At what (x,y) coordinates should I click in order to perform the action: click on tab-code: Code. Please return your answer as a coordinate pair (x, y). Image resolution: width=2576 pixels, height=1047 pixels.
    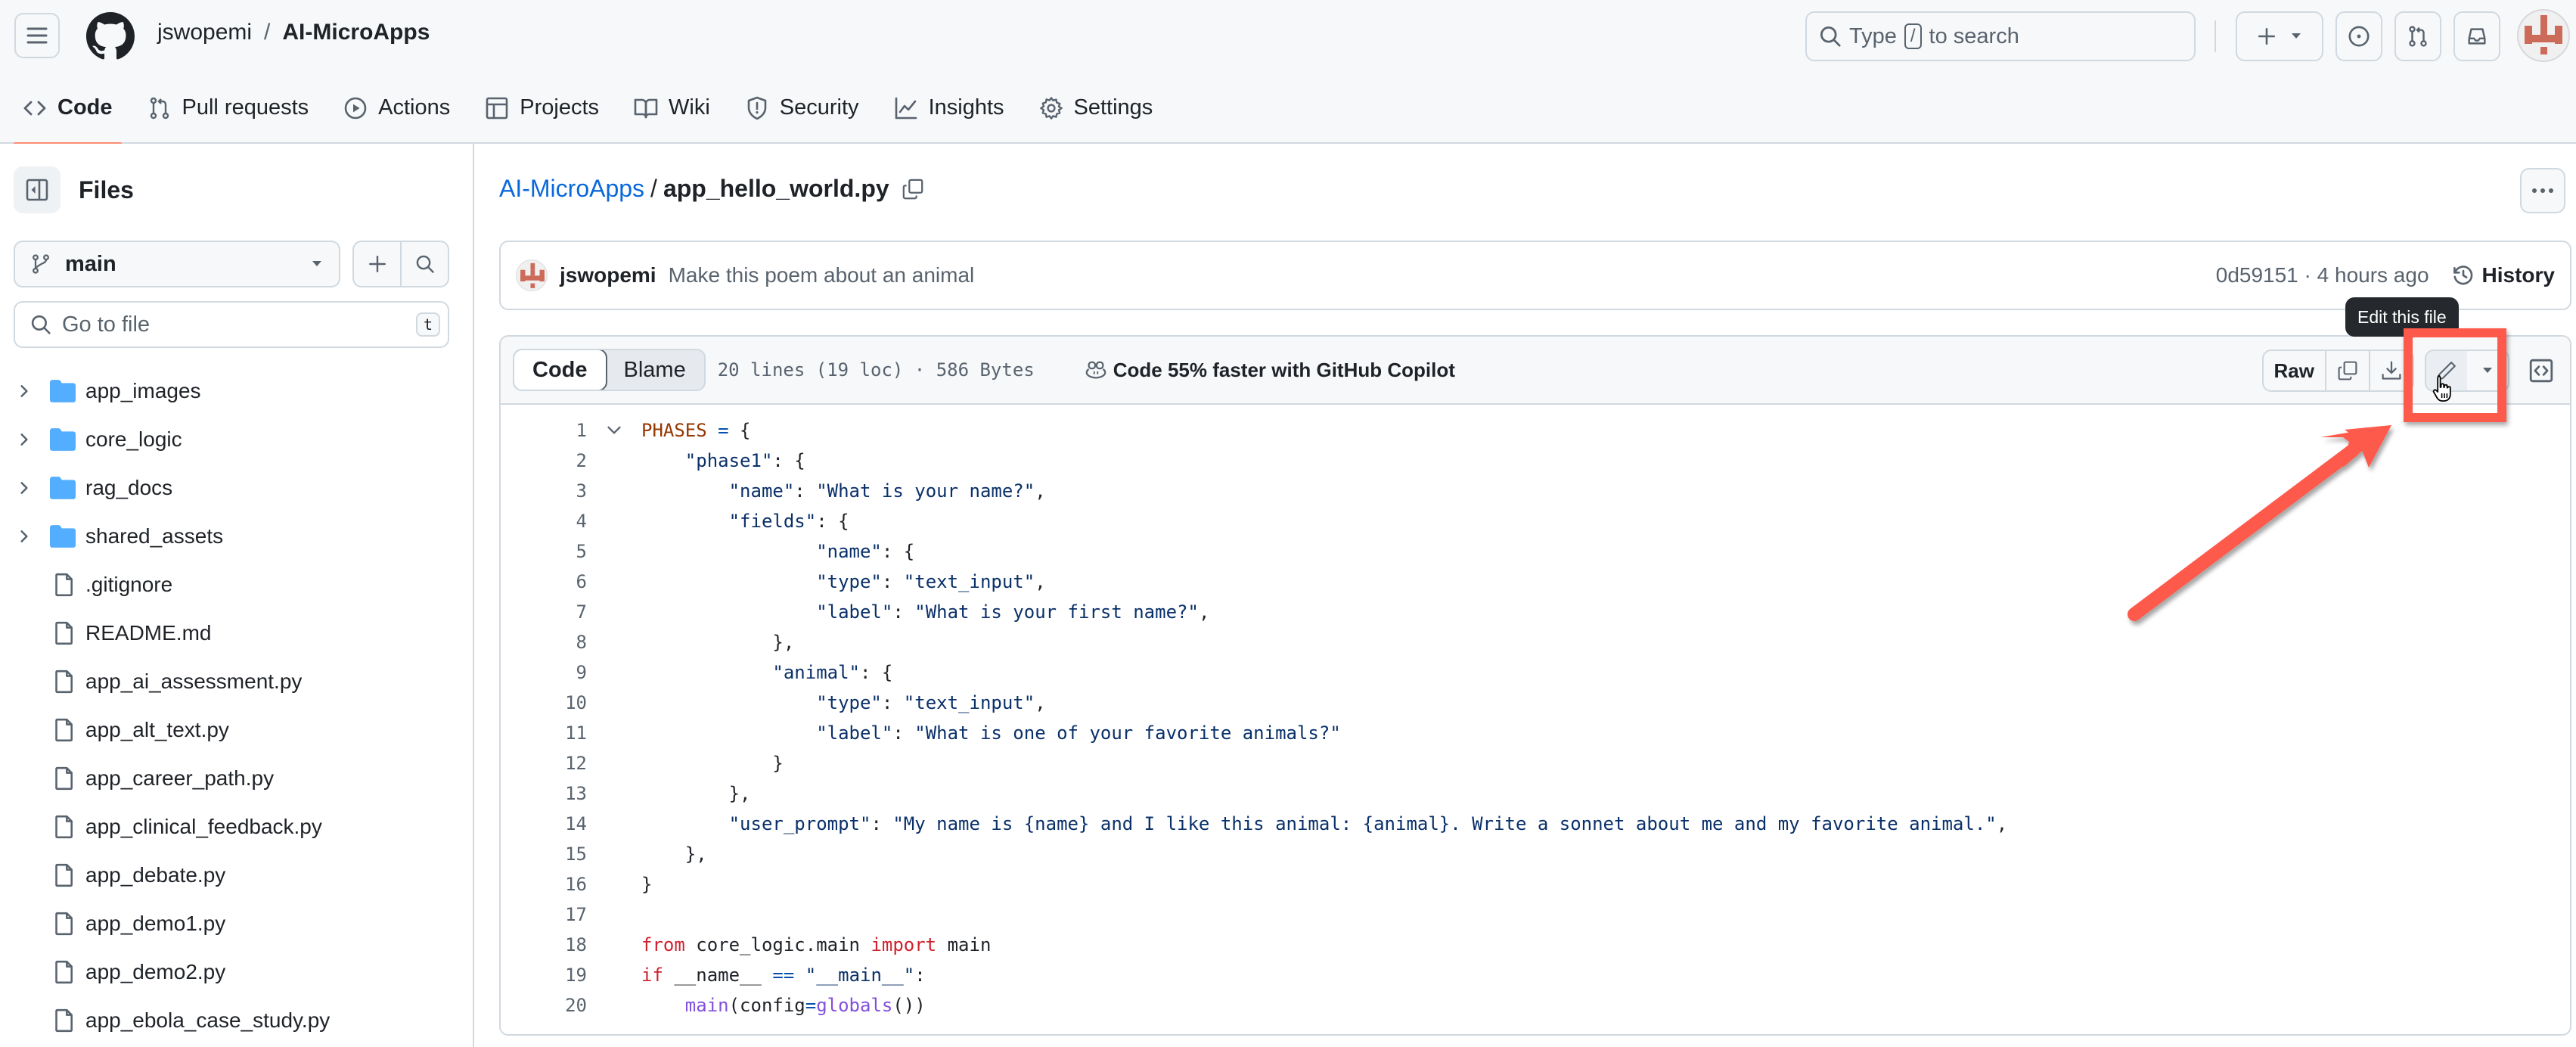
    Looking at the image, I should click on (67, 108).